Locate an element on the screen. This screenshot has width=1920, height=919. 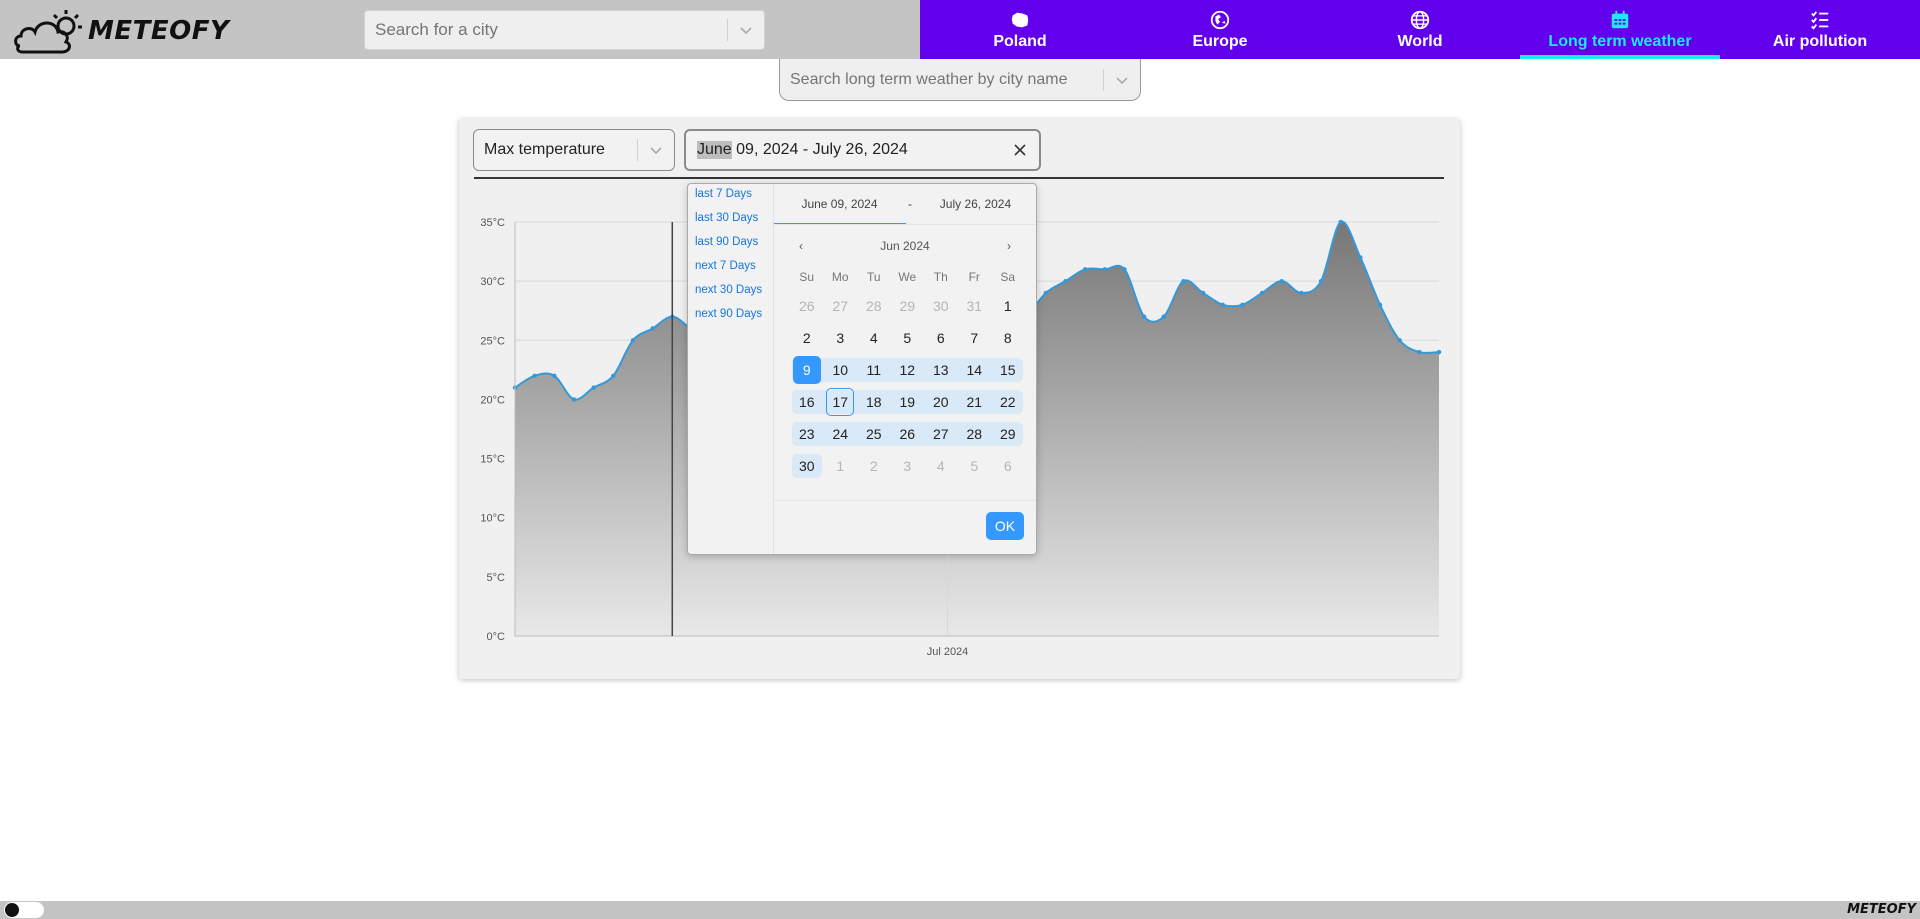
ok-button: OK is located at coordinates (1005, 526).